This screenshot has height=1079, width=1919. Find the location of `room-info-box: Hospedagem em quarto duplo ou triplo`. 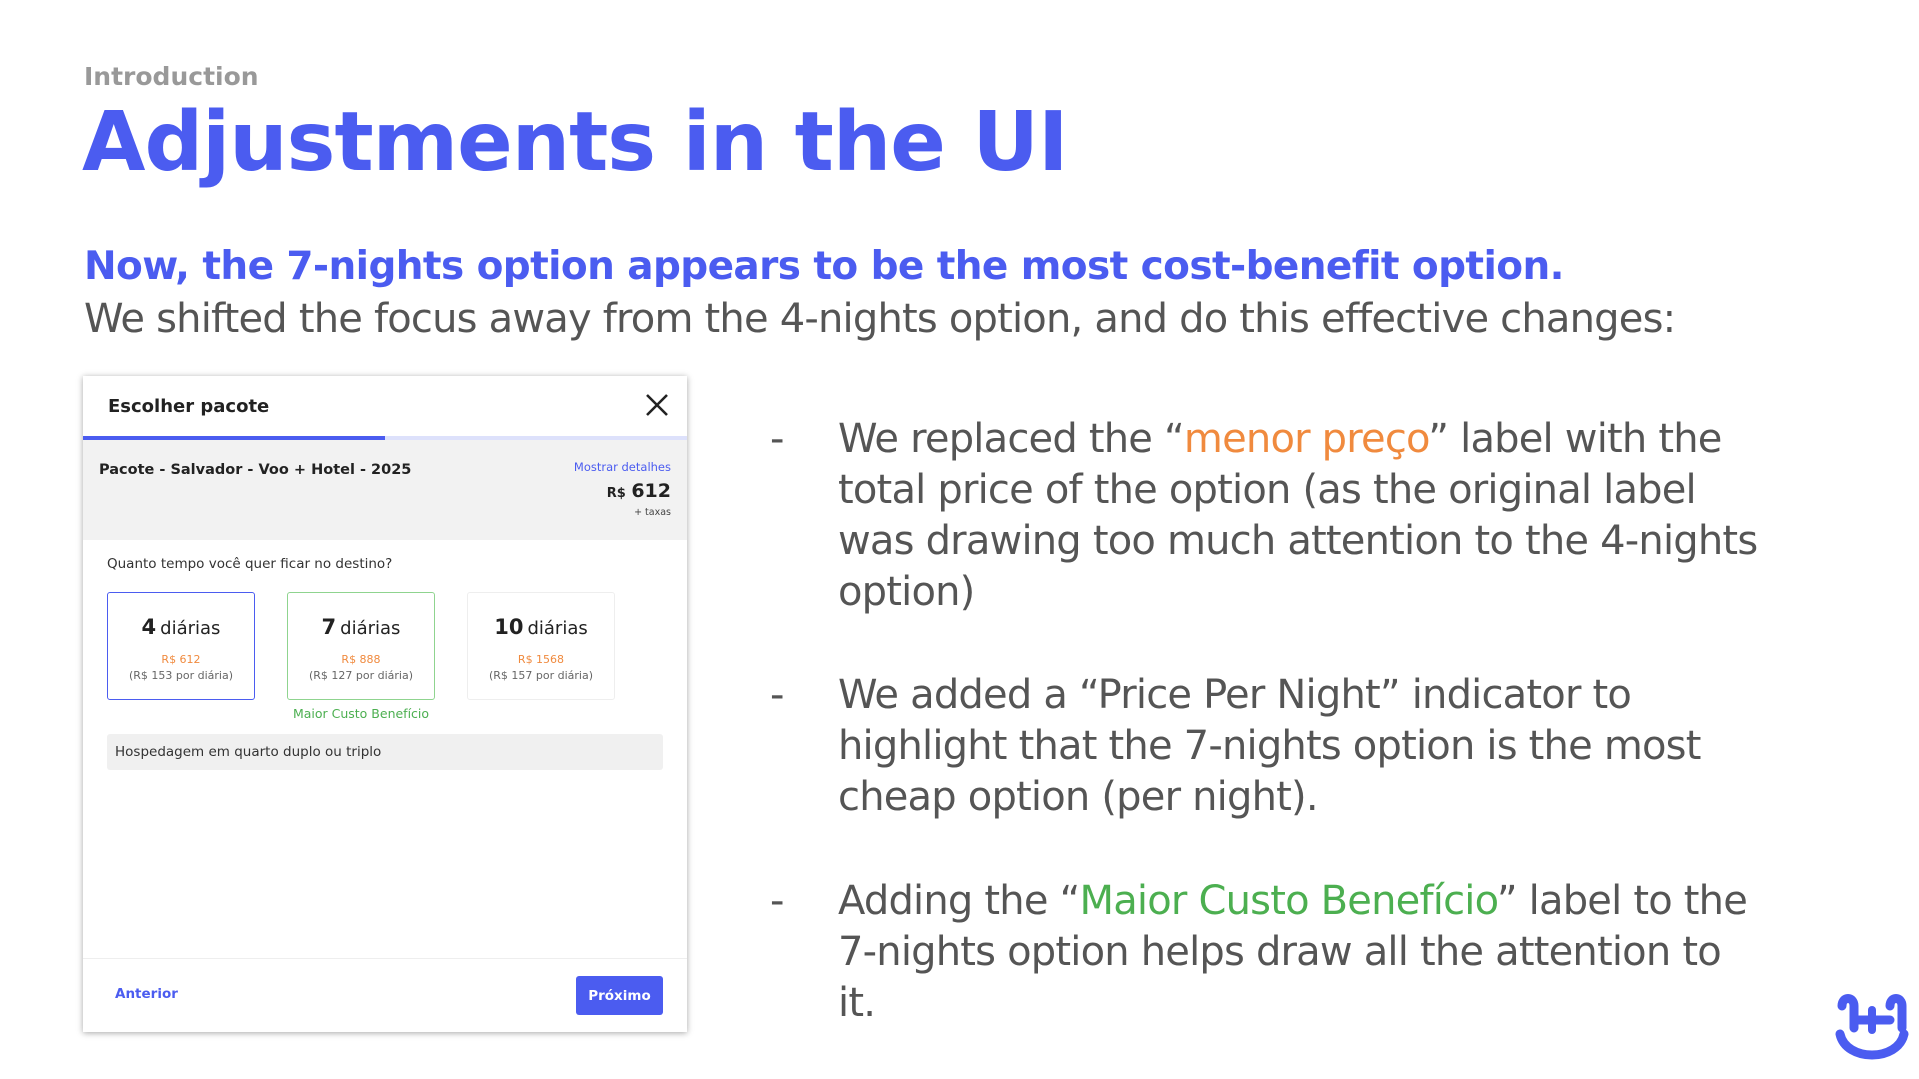

room-info-box: Hospedagem em quarto duplo ou triplo is located at coordinates (385, 752).